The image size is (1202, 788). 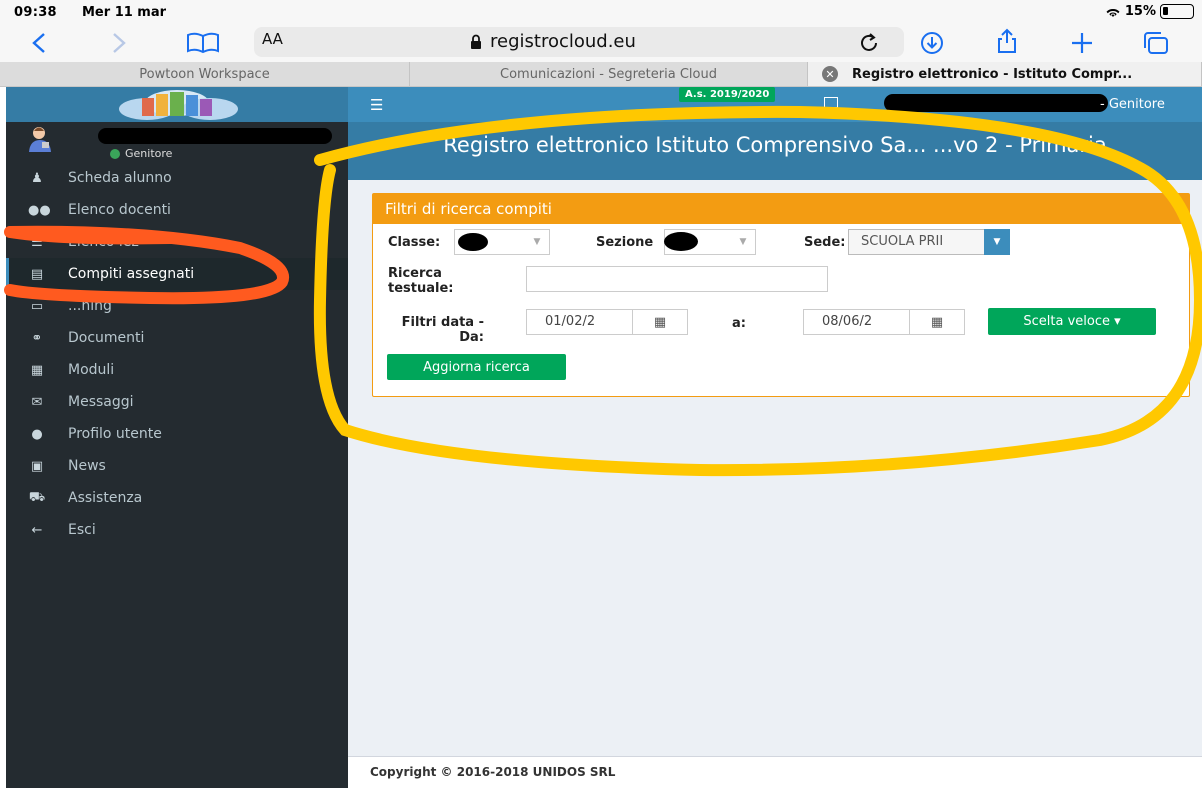 What do you see at coordinates (205, 74) in the screenshot?
I see `tab-powtoon: Powtoon Workspace` at bounding box center [205, 74].